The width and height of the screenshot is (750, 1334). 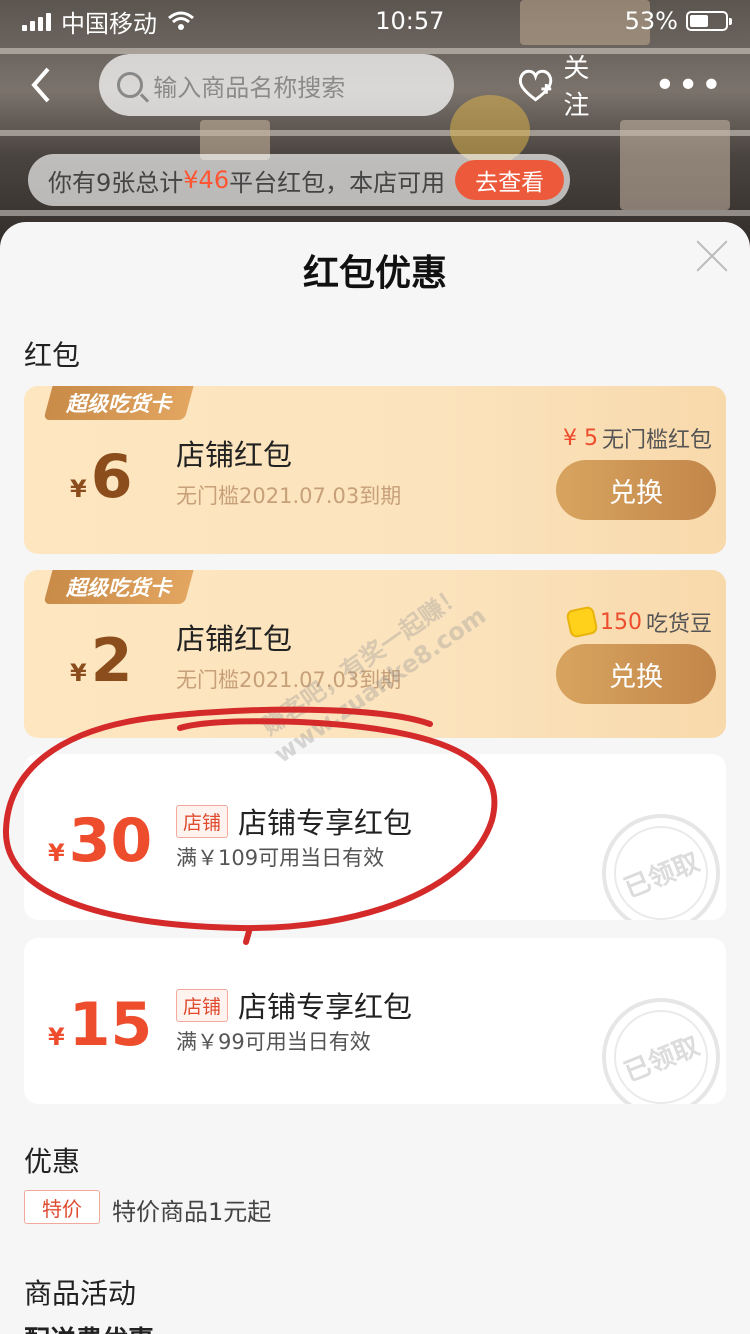 I want to click on follow-button: 关注, so click(x=565, y=85).